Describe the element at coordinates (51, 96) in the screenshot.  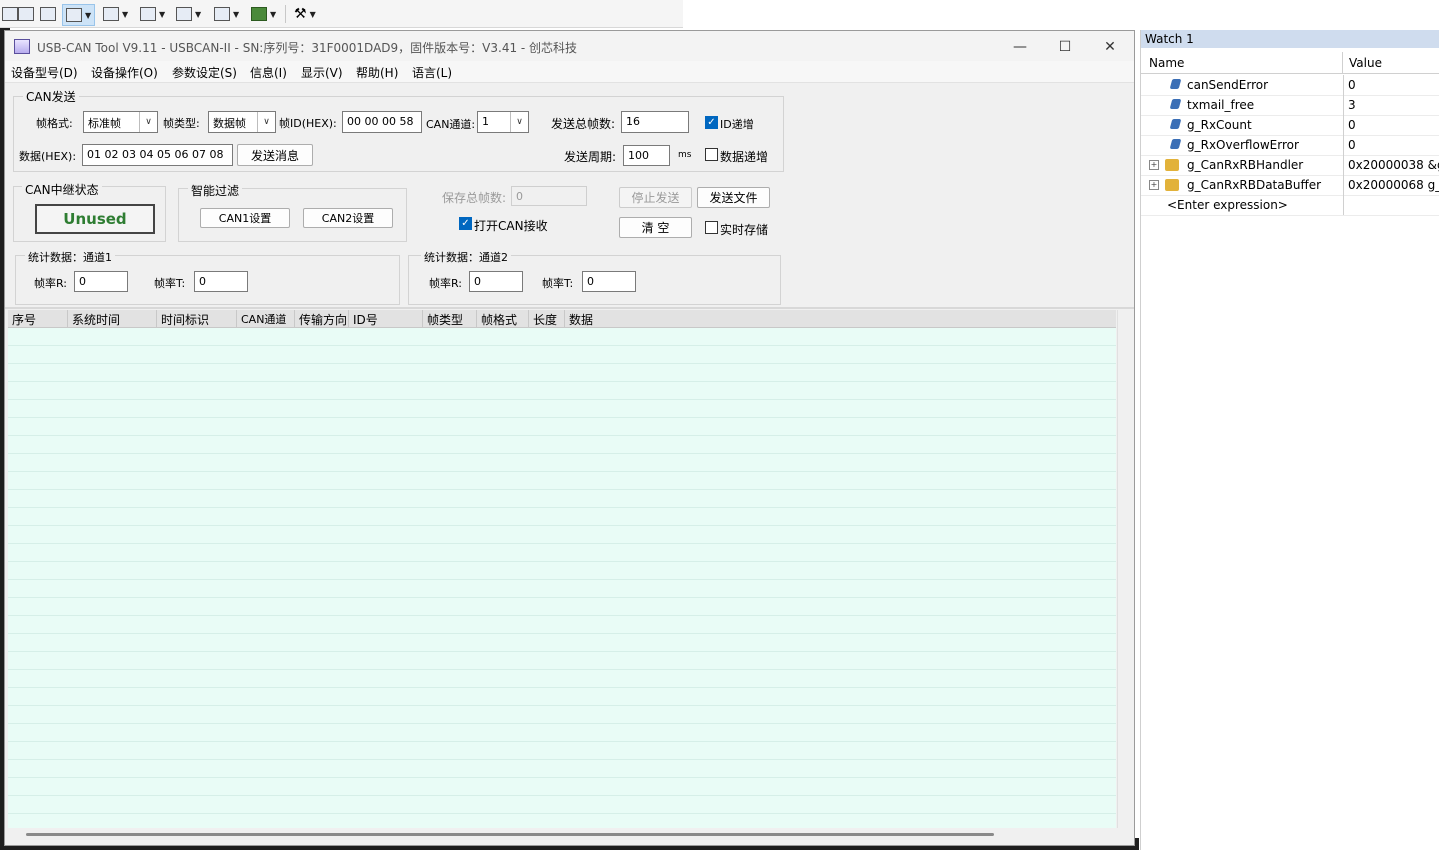
I see `can-send-group-label: CAN发送` at that location.